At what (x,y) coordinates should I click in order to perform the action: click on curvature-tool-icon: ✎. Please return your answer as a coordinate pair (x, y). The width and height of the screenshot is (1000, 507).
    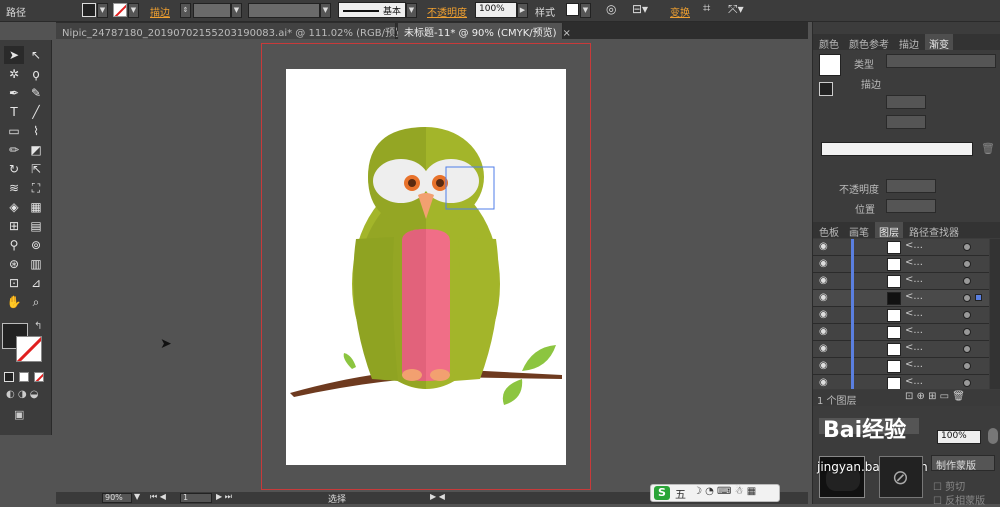
    Looking at the image, I should click on (36, 93).